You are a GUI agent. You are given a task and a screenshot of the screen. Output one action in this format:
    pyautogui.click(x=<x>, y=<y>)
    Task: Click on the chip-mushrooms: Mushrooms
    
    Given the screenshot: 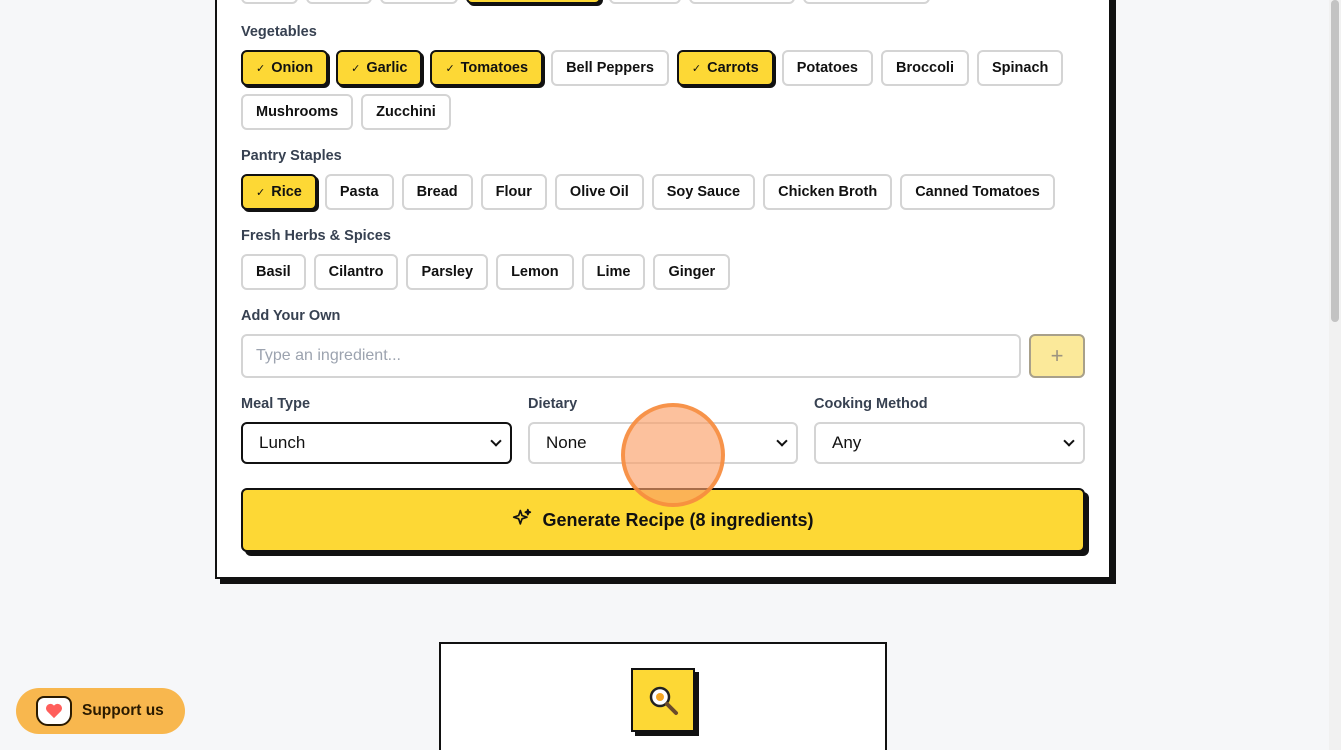 What is the action you would take?
    pyautogui.click(x=297, y=112)
    